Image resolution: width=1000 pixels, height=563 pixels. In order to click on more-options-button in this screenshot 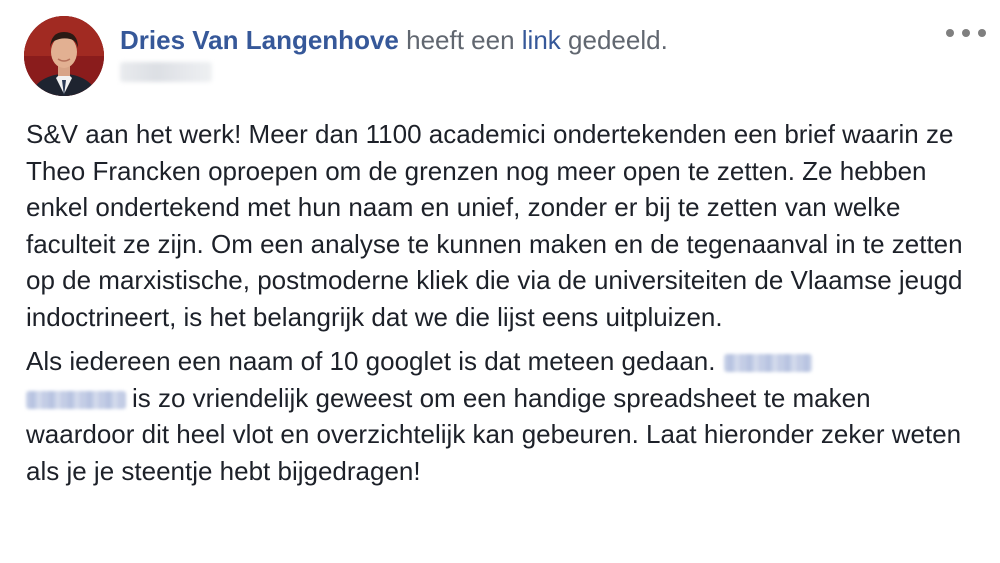, I will do `click(966, 33)`.